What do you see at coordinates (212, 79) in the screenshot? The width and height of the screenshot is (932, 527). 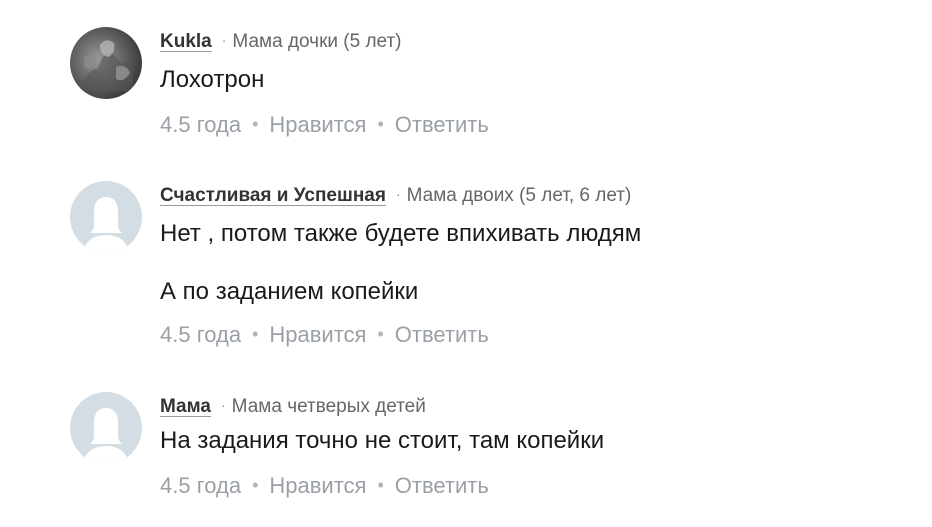 I see `comment-text: Лохотрон` at bounding box center [212, 79].